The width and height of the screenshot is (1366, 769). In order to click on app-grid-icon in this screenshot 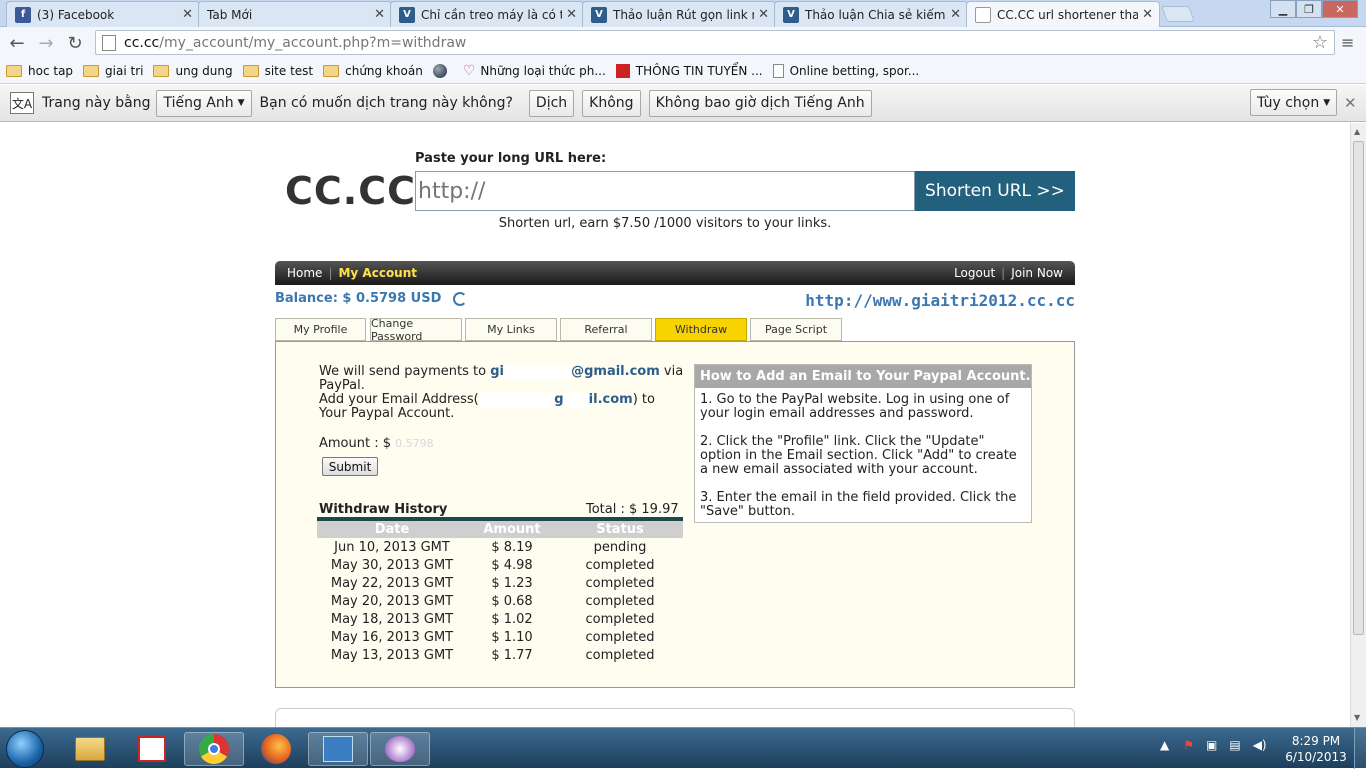, I will do `click(152, 749)`.